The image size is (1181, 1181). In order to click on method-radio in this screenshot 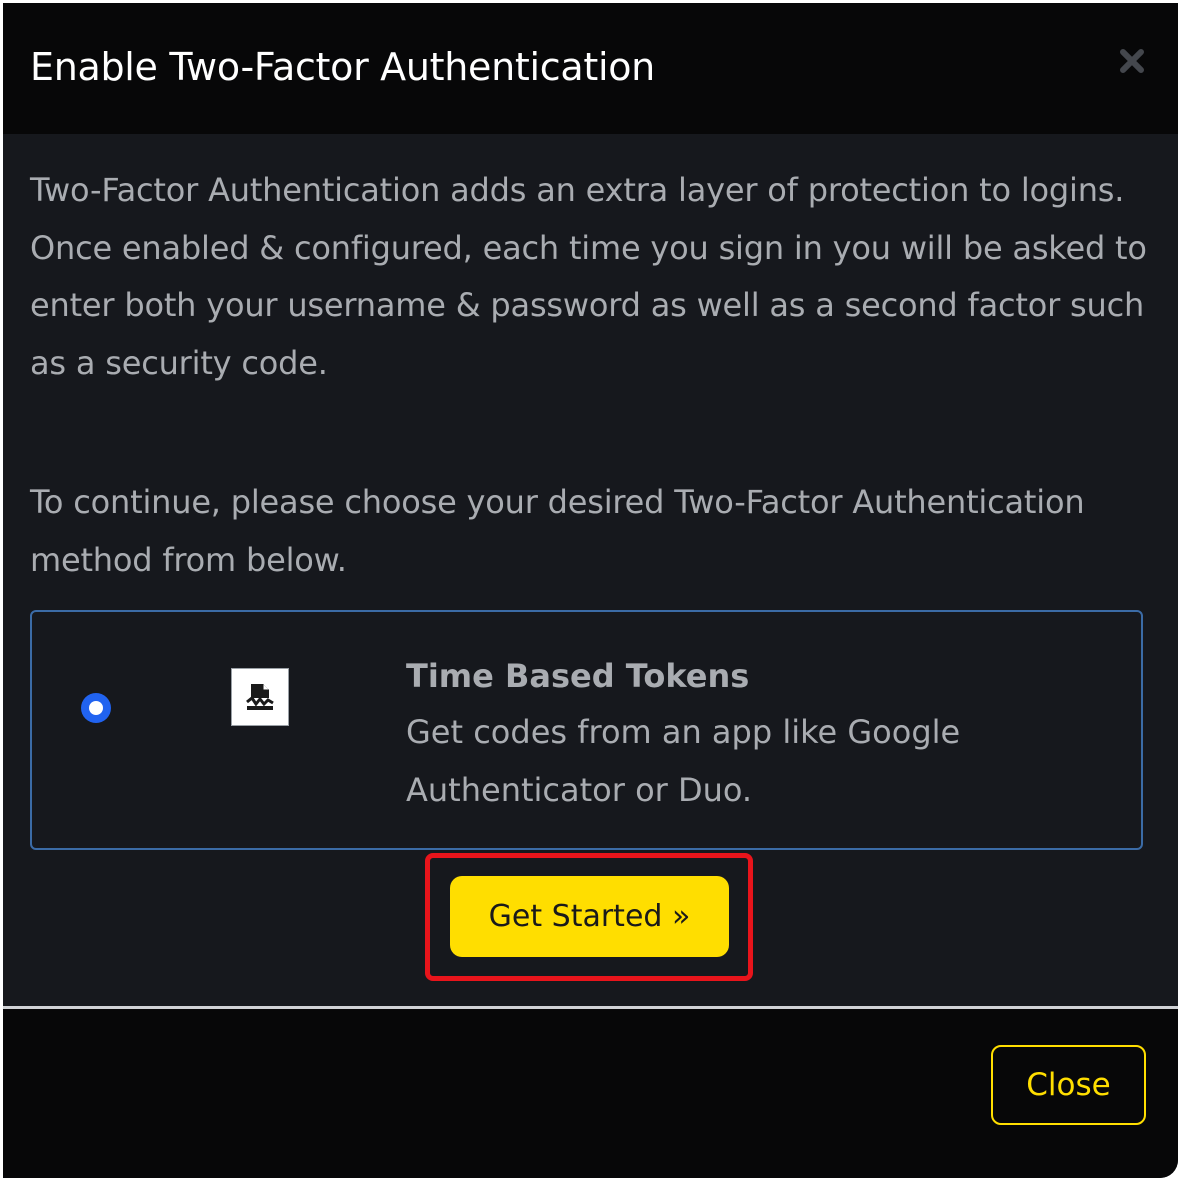, I will do `click(96, 708)`.